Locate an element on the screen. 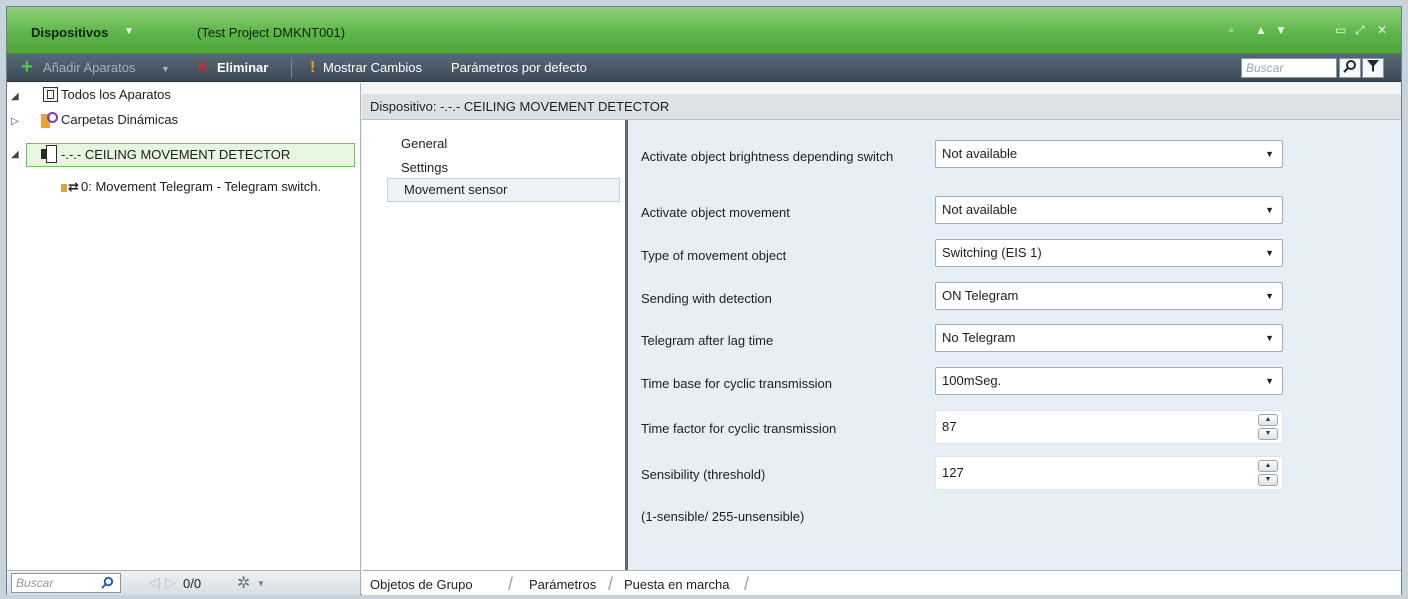  param-movement-type-select: Switching (EIS 1) ▼ is located at coordinates (1109, 253).